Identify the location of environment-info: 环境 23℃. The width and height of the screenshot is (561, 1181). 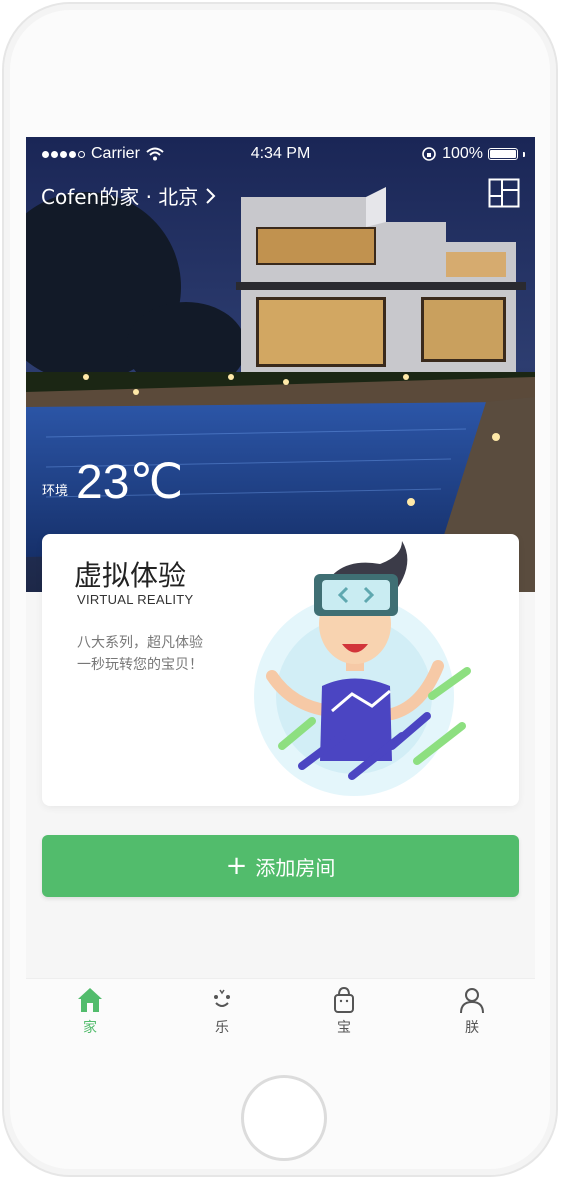
(112, 483).